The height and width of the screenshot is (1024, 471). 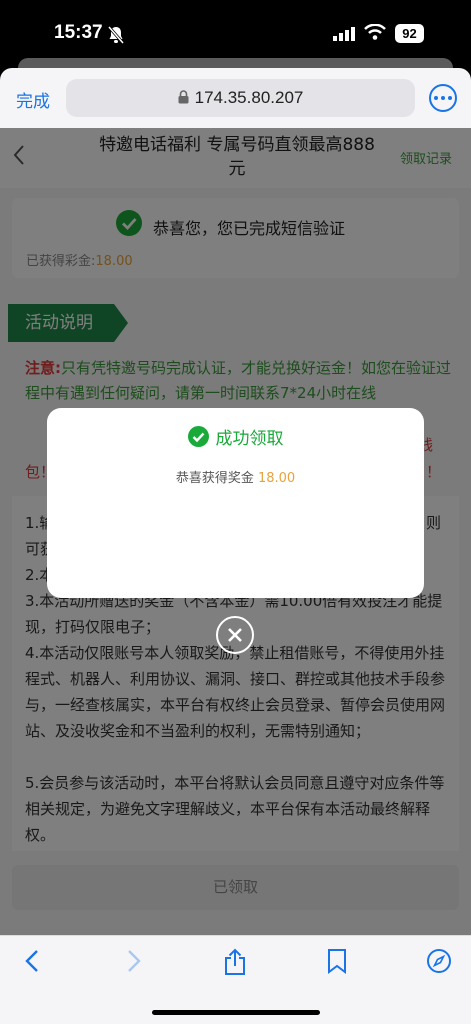 I want to click on more-icon, so click(x=443, y=98).